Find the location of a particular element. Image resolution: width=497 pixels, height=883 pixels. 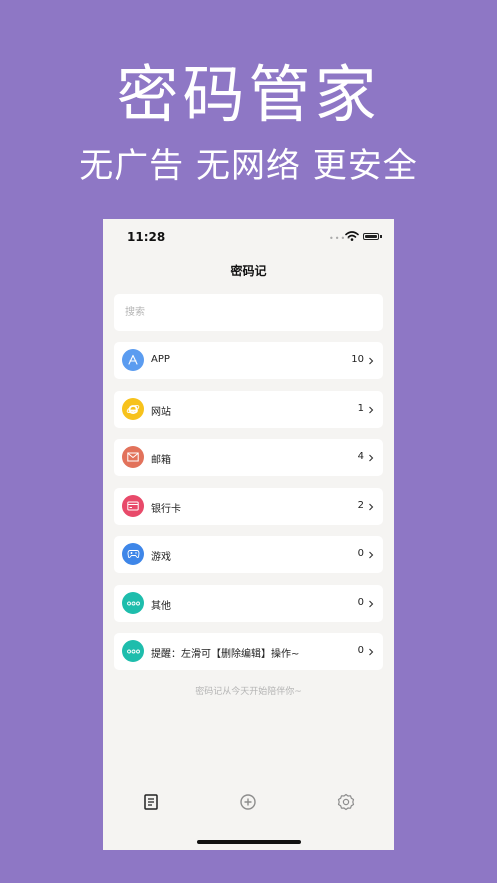

category-label: 其他 is located at coordinates (161, 606).